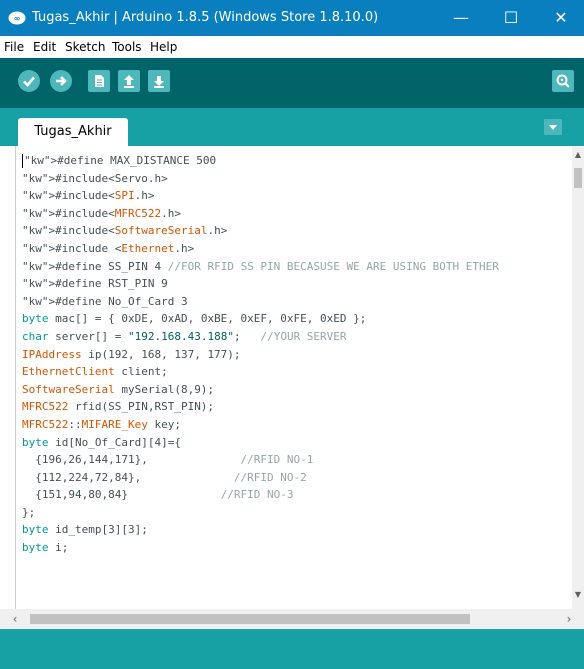 This screenshot has height=669, width=584. Describe the element at coordinates (119, 161) in the screenshot. I see `code-line: "kw">#define MAX_DISTANCE 500` at that location.